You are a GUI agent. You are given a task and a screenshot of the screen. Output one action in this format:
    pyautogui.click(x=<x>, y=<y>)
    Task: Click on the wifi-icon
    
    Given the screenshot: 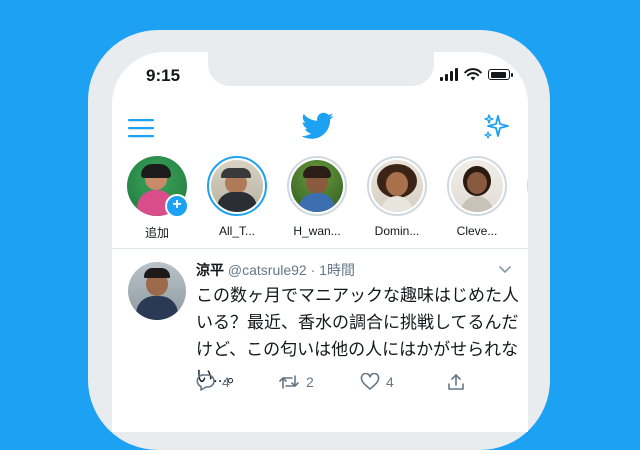 What is the action you would take?
    pyautogui.click(x=473, y=74)
    